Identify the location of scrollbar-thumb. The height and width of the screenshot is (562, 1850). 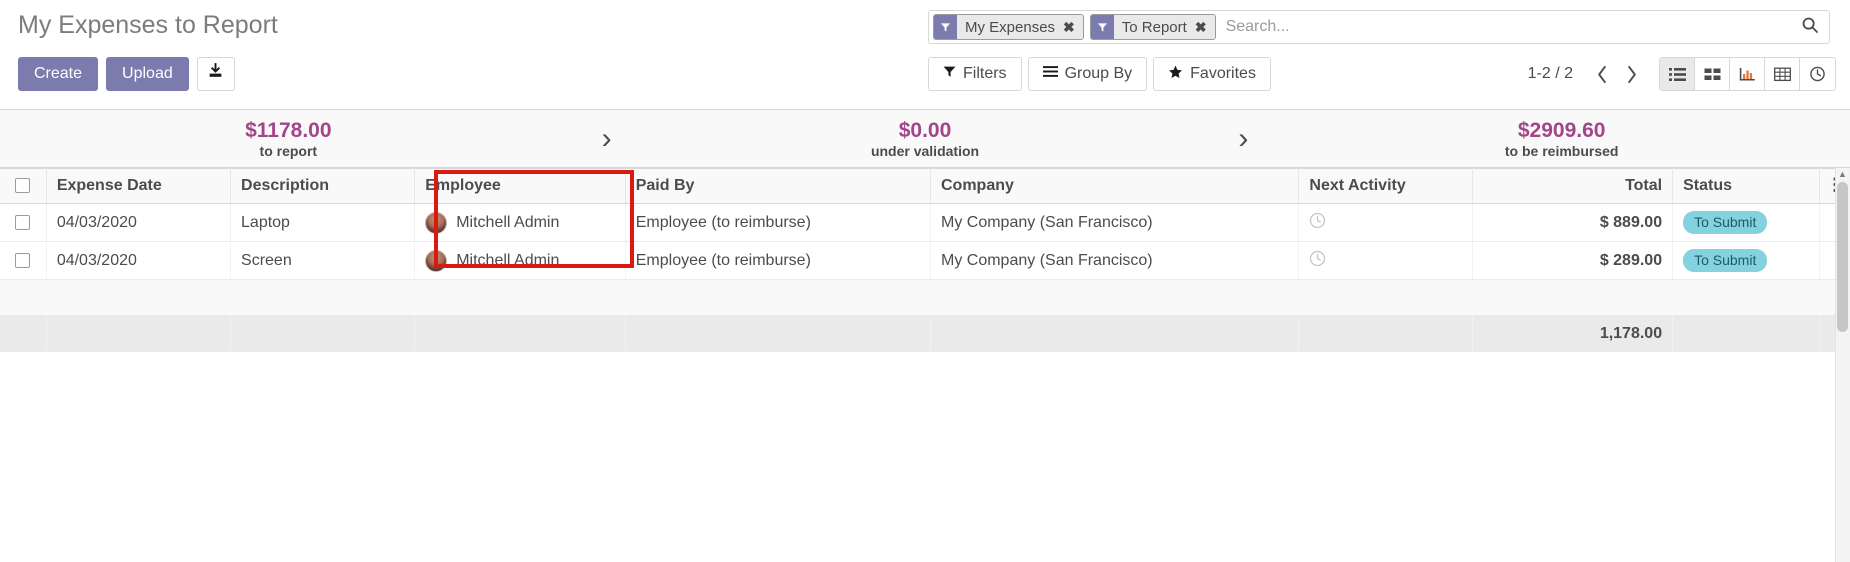
(1842, 257).